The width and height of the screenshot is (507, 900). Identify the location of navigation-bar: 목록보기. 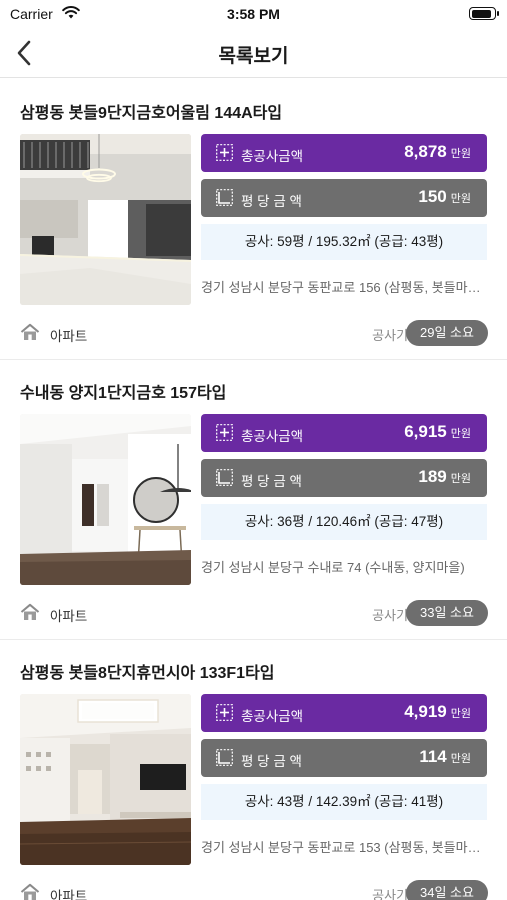
(253, 53).